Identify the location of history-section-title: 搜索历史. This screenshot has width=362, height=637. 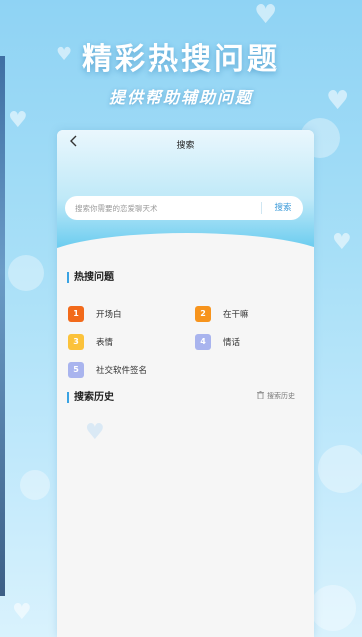
(90, 397).